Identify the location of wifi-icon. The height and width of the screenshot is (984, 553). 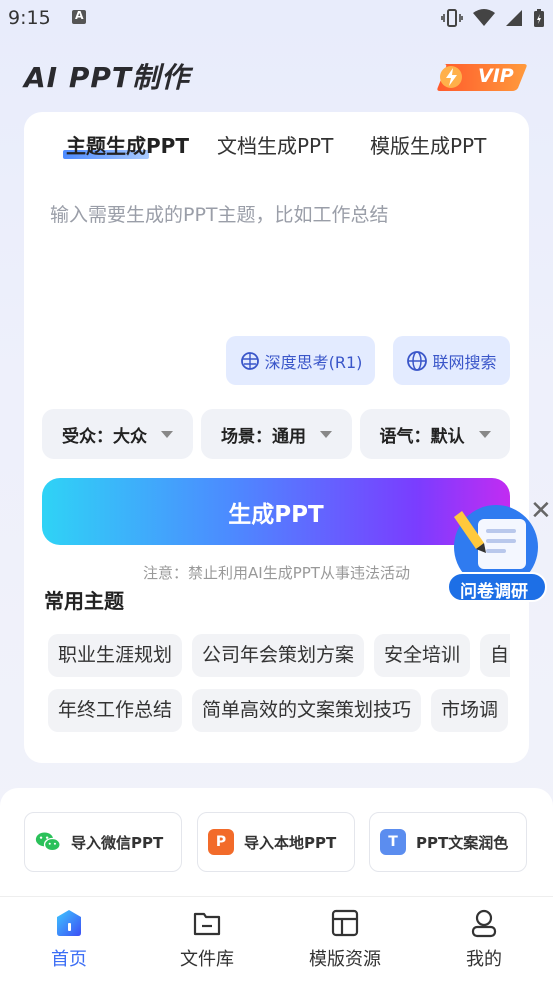
(484, 17).